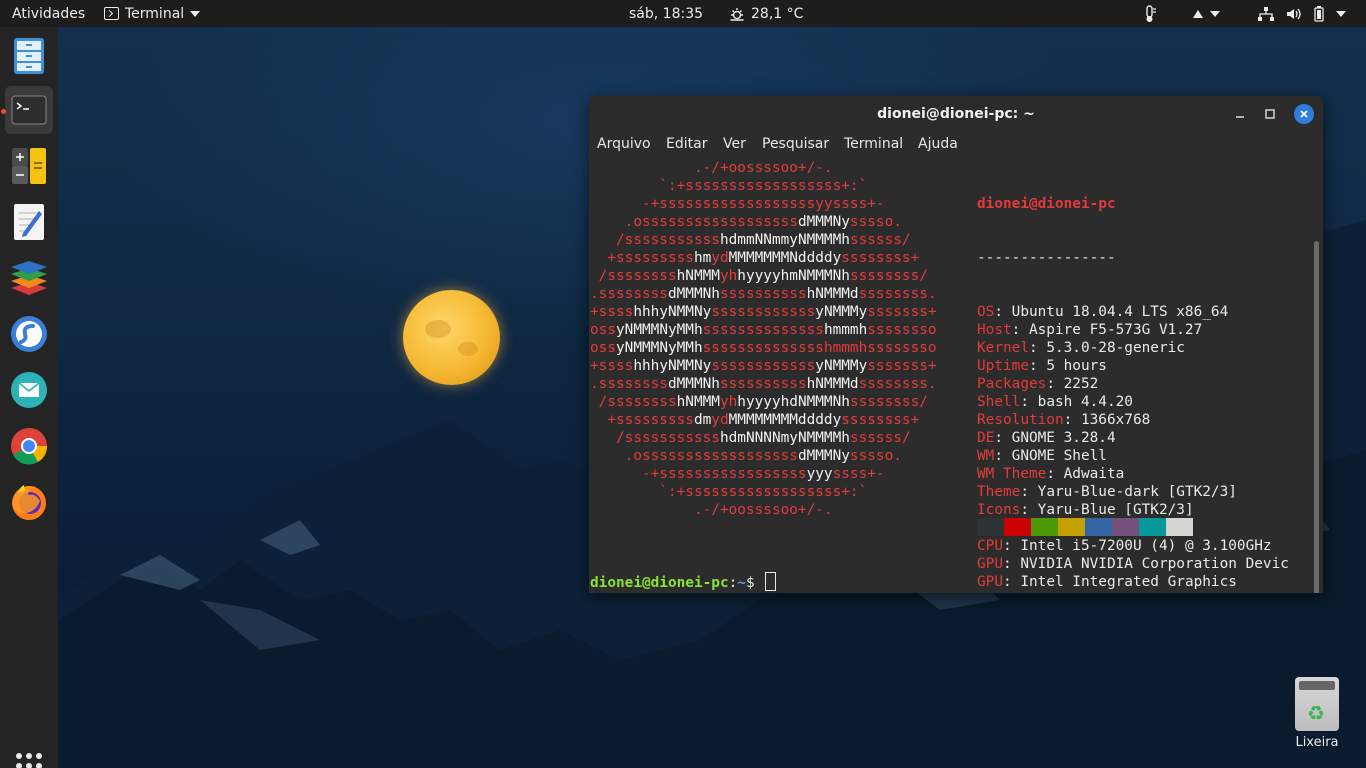  I want to click on menu-editar: Editar, so click(686, 144).